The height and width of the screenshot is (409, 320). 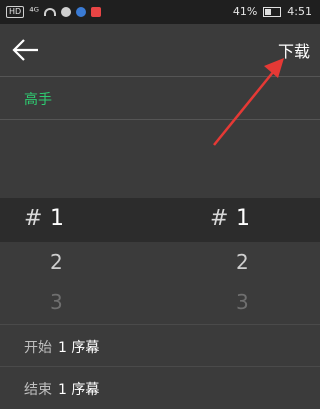 What do you see at coordinates (160, 98) in the screenshot?
I see `difficulty-row: 高手` at bounding box center [160, 98].